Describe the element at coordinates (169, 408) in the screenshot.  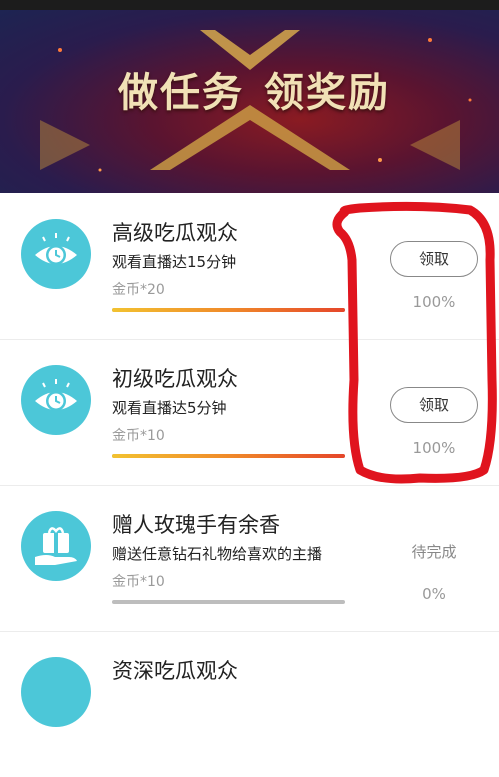
I see `task-description: 观看直播达5分钟` at that location.